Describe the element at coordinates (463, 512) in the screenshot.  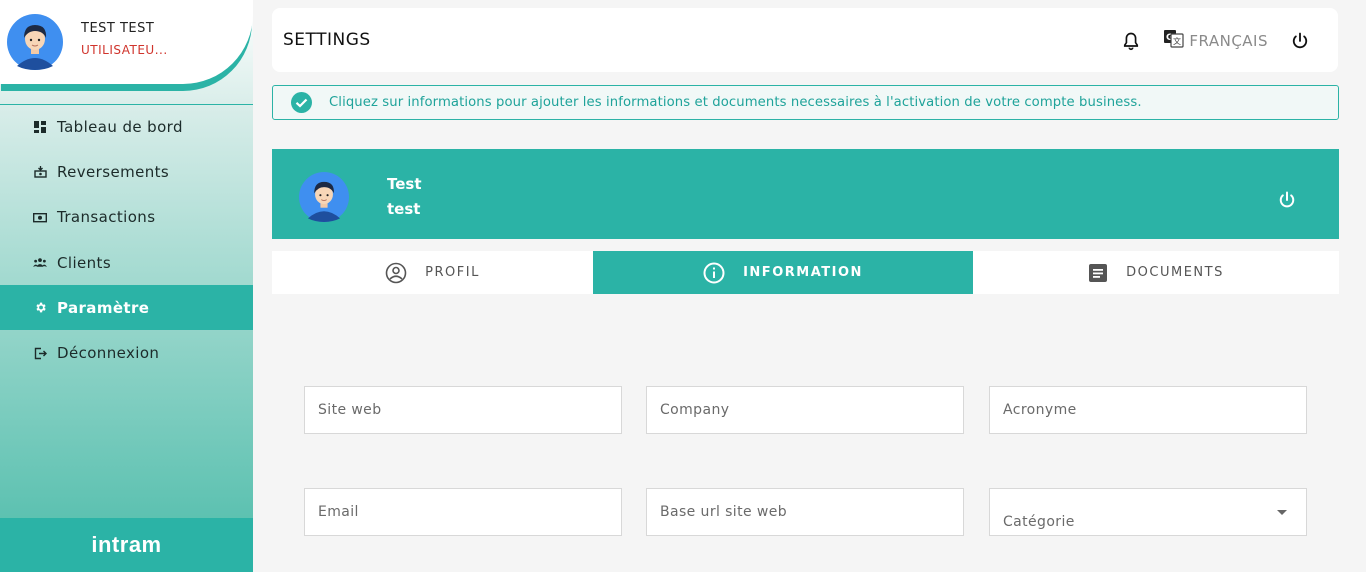
I see `email-input` at that location.